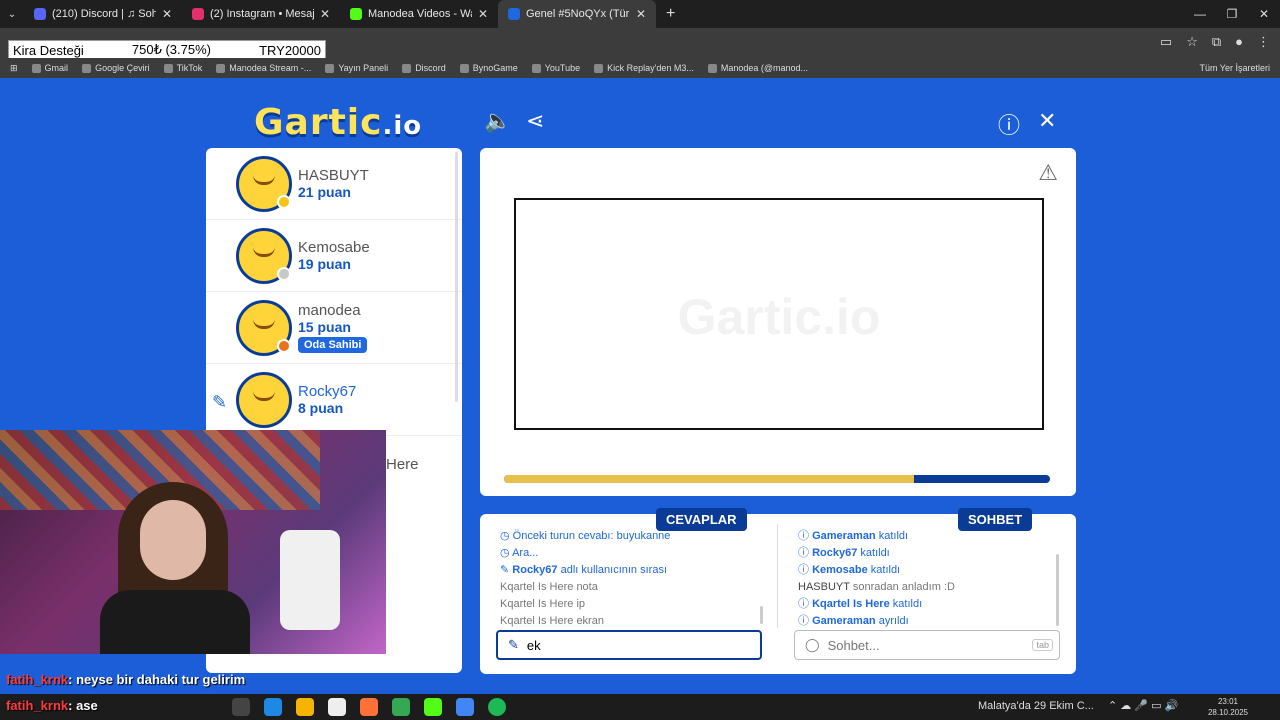 Image resolution: width=1280 pixels, height=720 pixels. What do you see at coordinates (333, 345) in the screenshot?
I see `room-owner-badge: Oda Sahibi` at bounding box center [333, 345].